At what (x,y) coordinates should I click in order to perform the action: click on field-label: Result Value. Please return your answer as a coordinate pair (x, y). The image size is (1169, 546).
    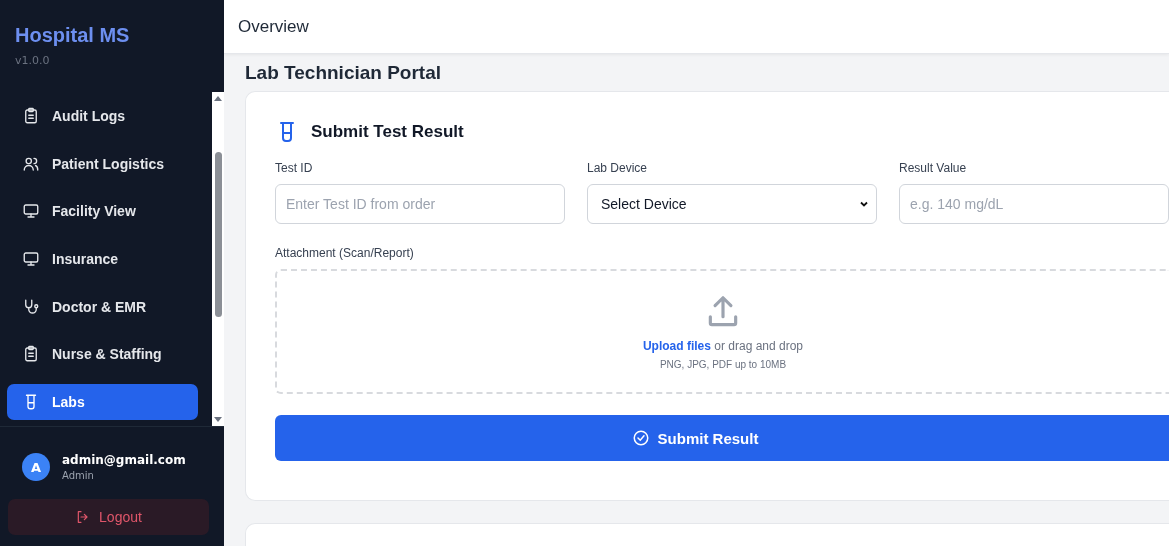
    Looking at the image, I should click on (933, 168).